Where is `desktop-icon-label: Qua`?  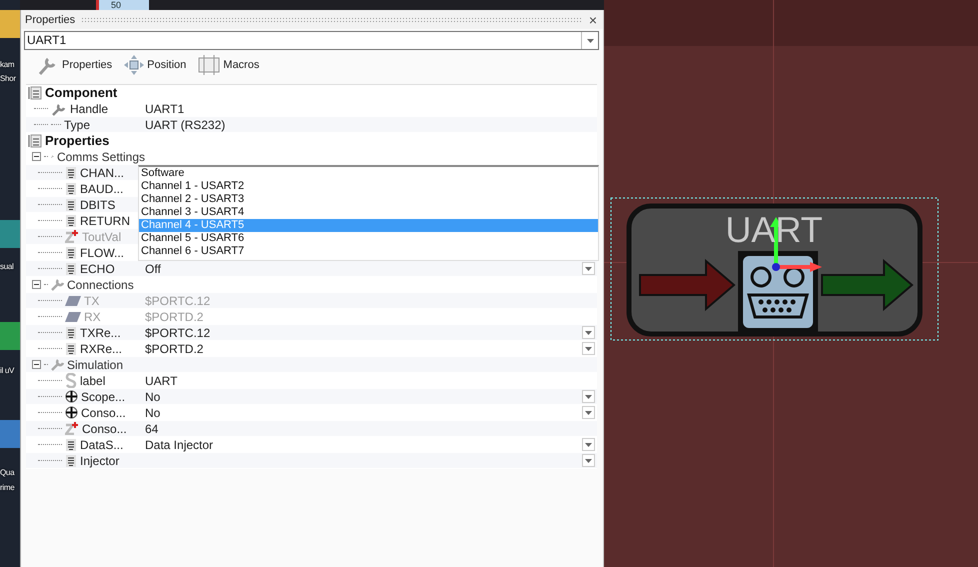 desktop-icon-label: Qua is located at coordinates (7, 472).